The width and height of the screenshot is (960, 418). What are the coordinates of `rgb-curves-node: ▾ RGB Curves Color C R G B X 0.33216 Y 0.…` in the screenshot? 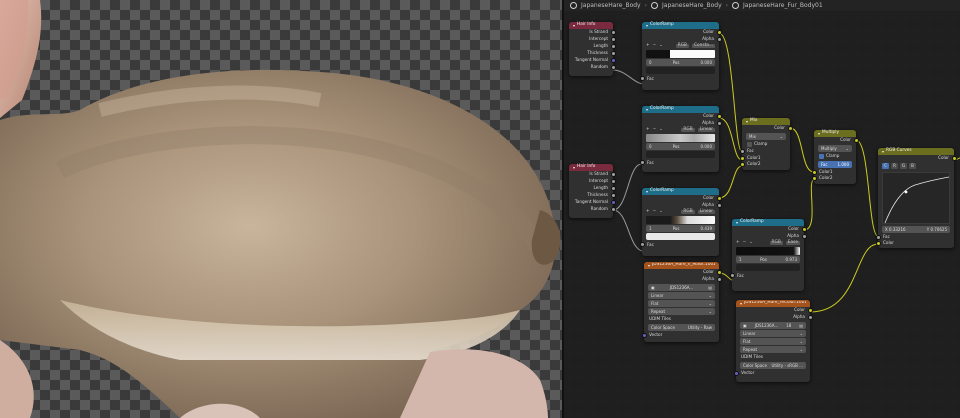 It's located at (916, 198).